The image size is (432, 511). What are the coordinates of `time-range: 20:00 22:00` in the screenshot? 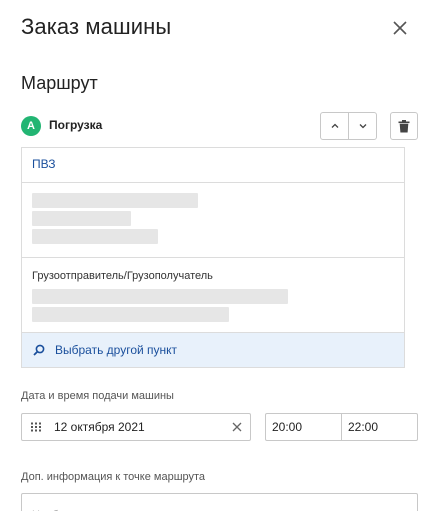 It's located at (341, 427).